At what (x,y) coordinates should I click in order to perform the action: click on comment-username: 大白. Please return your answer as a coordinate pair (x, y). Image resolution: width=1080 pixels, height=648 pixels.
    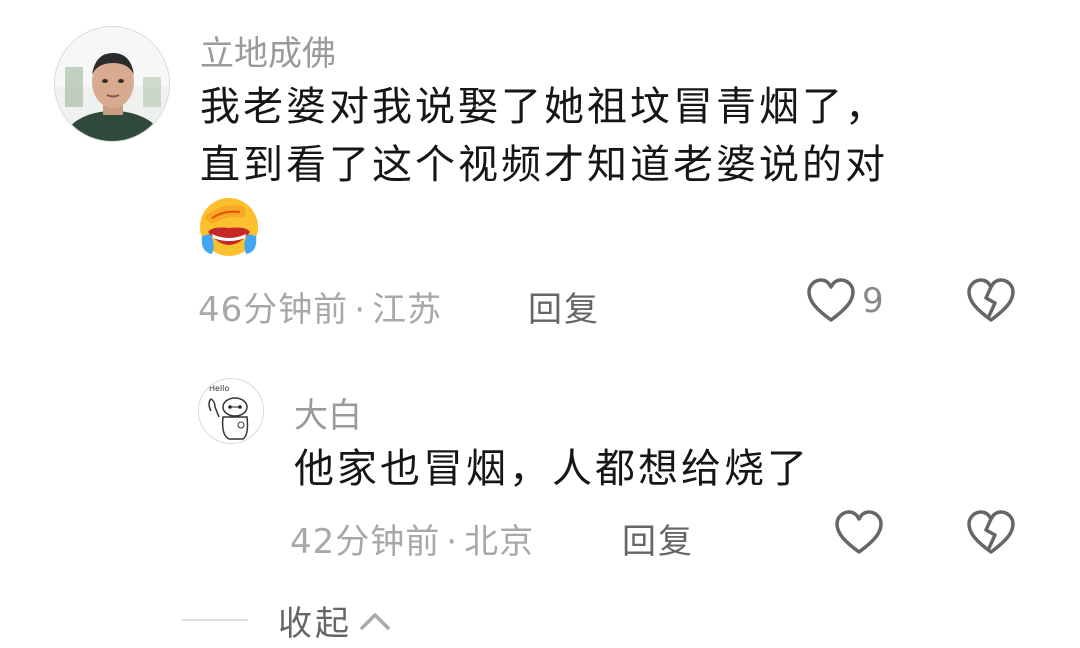
    Looking at the image, I should click on (328, 412).